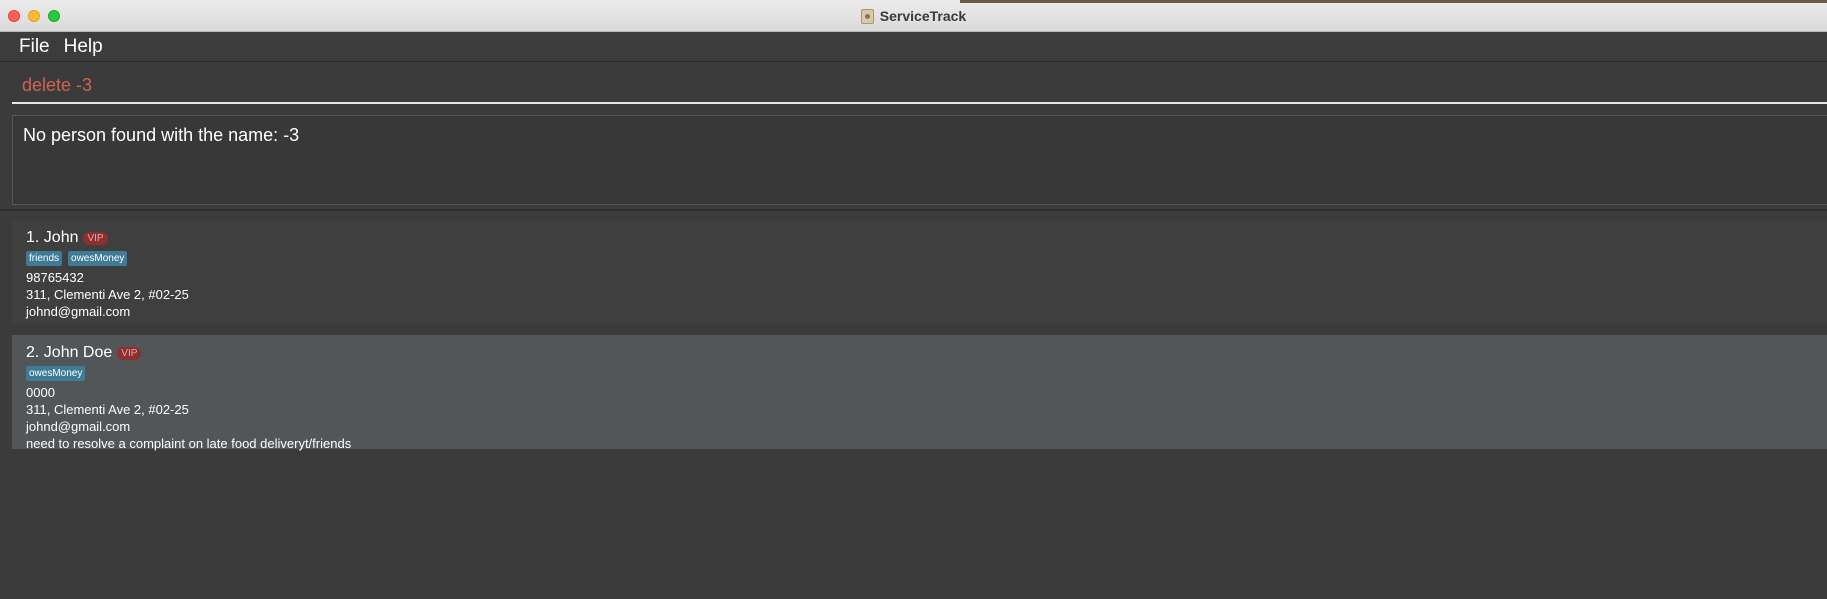 The image size is (1827, 599). What do you see at coordinates (161, 135) in the screenshot?
I see `result-message: No person found with the name: -3` at bounding box center [161, 135].